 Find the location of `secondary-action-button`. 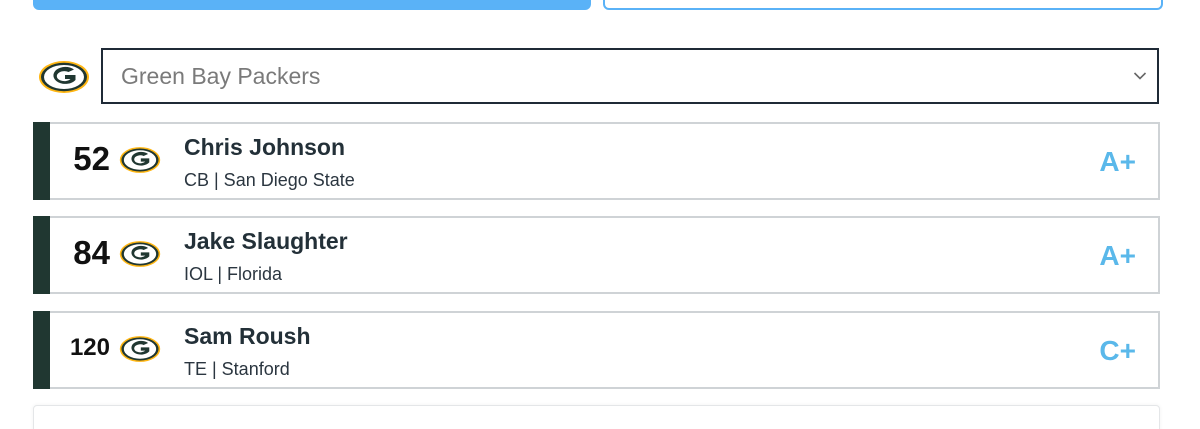

secondary-action-button is located at coordinates (883, 5).